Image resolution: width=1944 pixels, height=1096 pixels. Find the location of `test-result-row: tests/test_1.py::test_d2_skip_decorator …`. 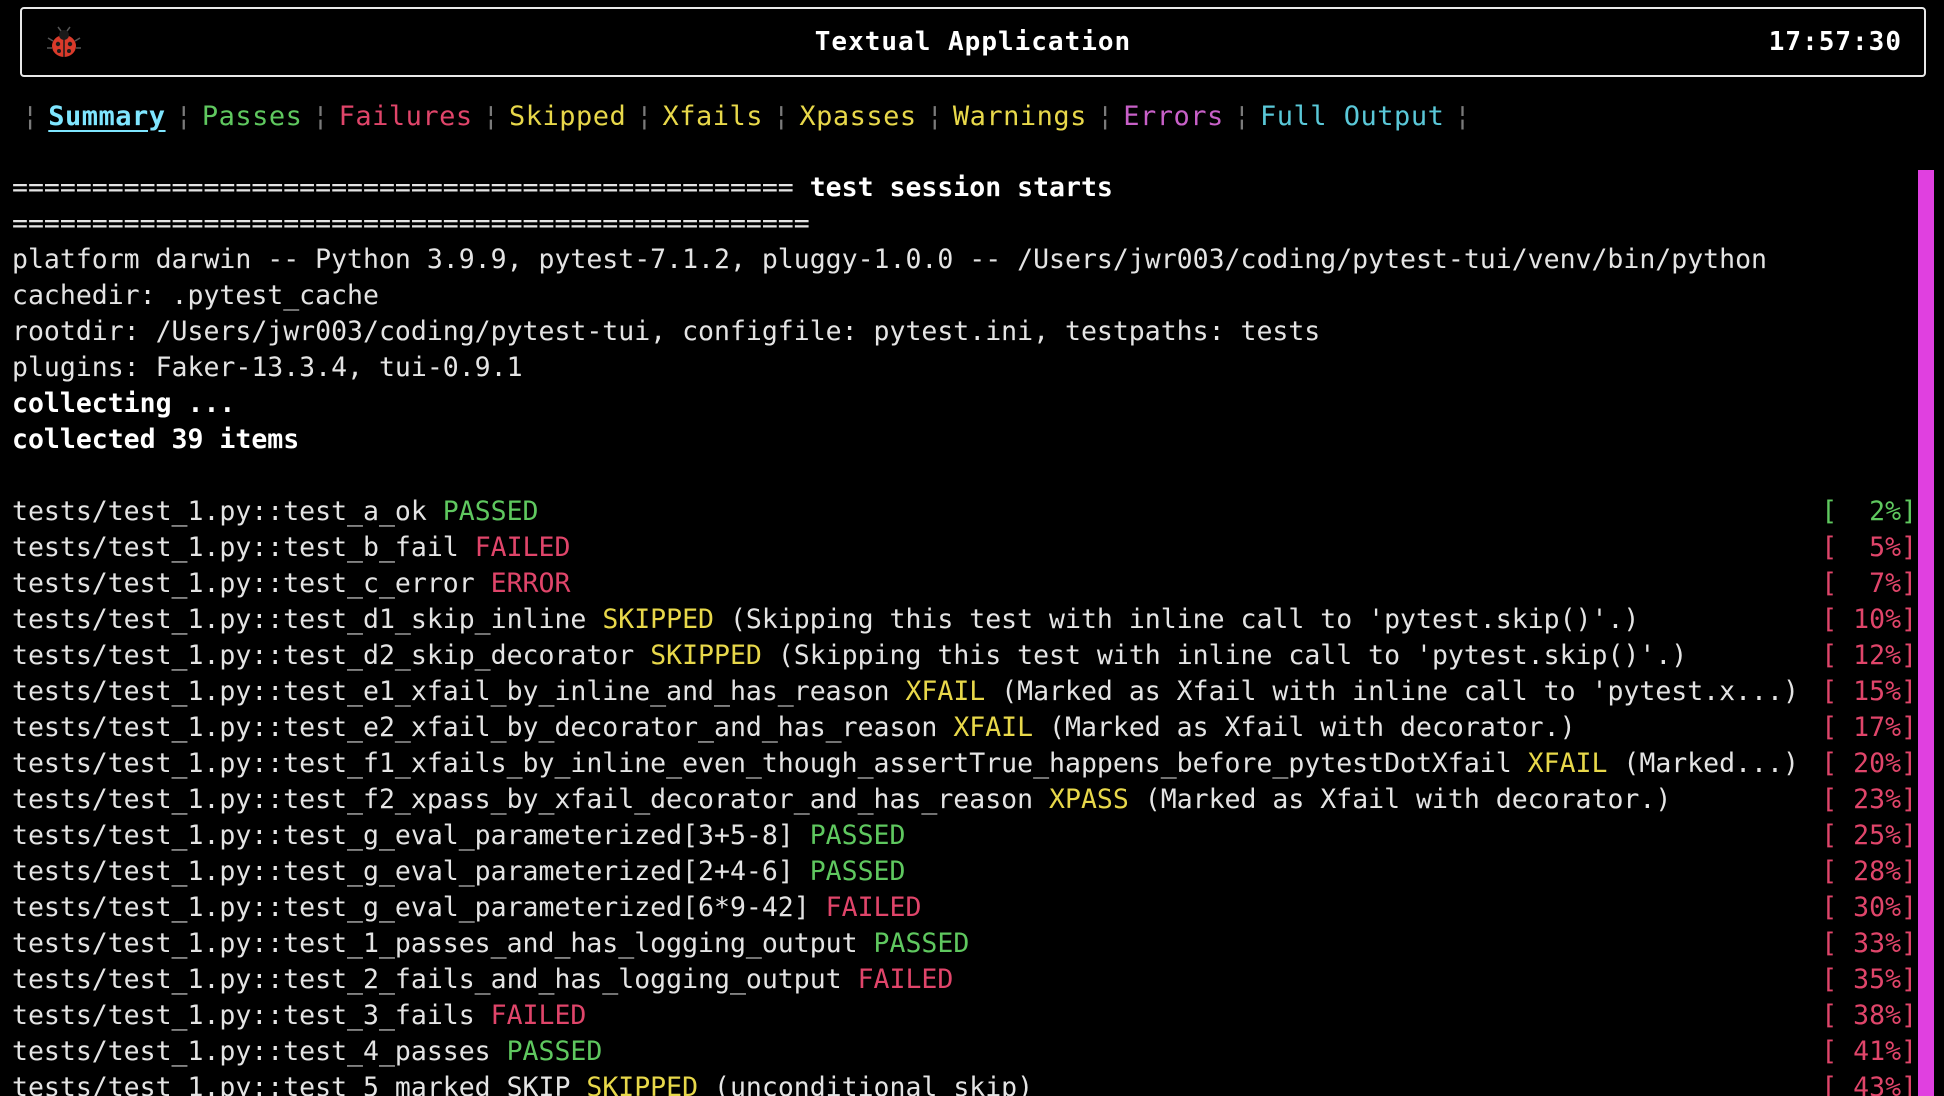

test-result-row: tests/test_1.py::test_d2_skip_decorator … is located at coordinates (964, 656).